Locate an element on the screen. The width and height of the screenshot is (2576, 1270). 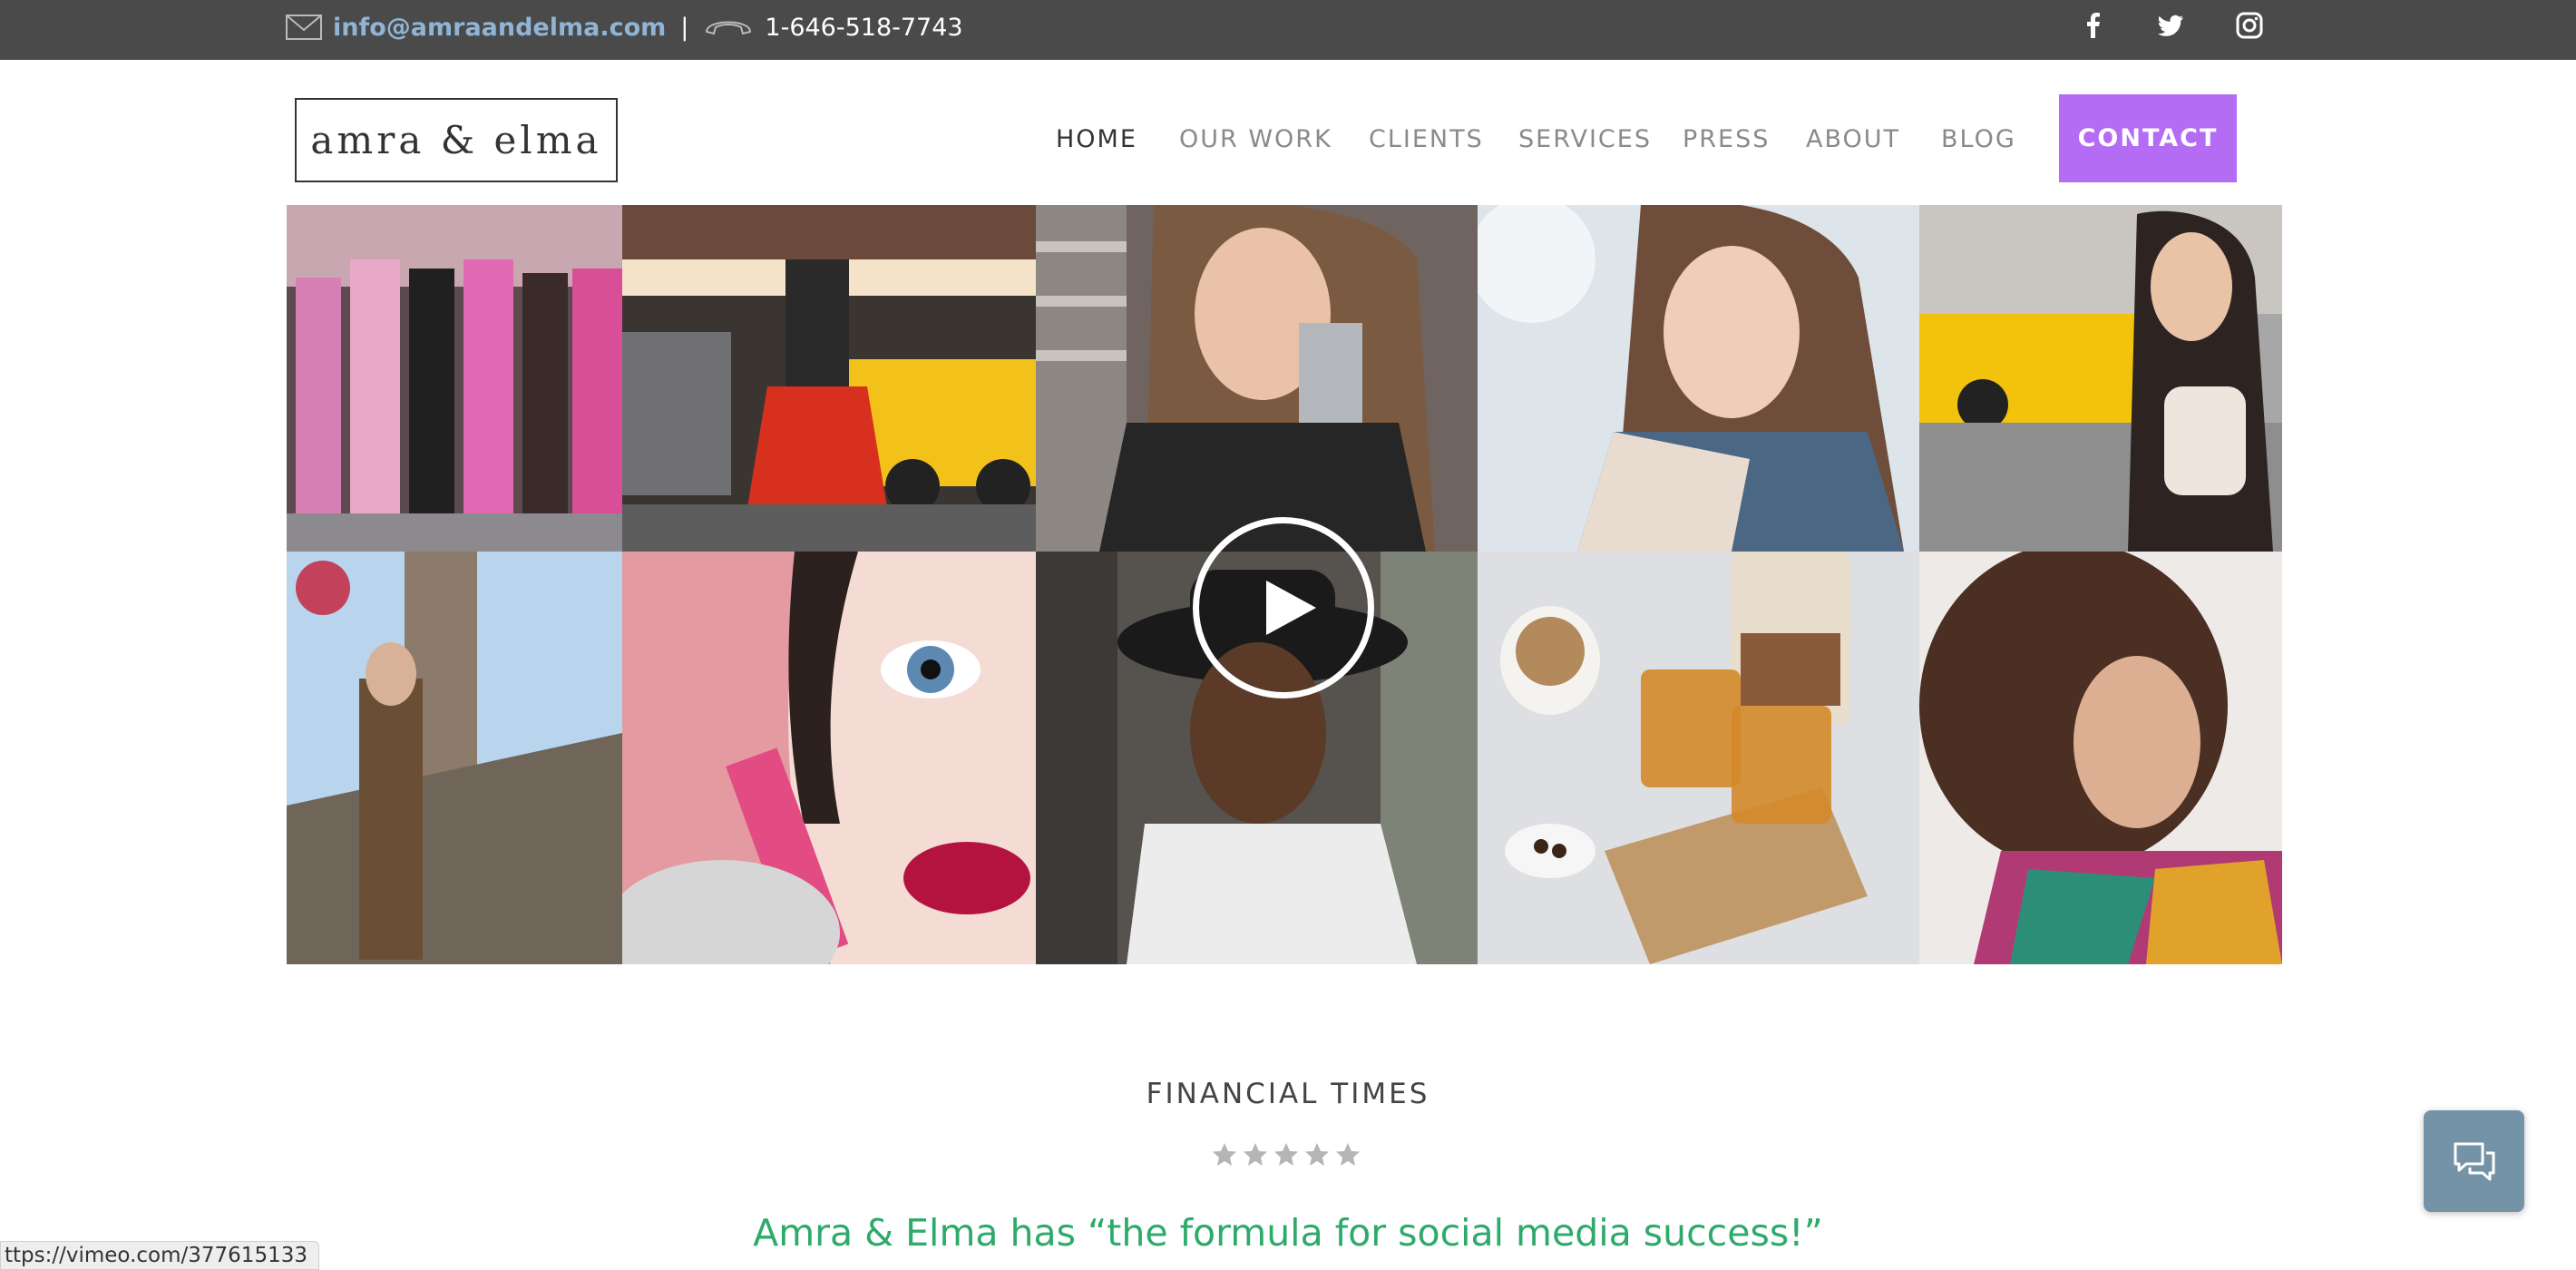
nav-clients: CLIENTS is located at coordinates (1426, 139).